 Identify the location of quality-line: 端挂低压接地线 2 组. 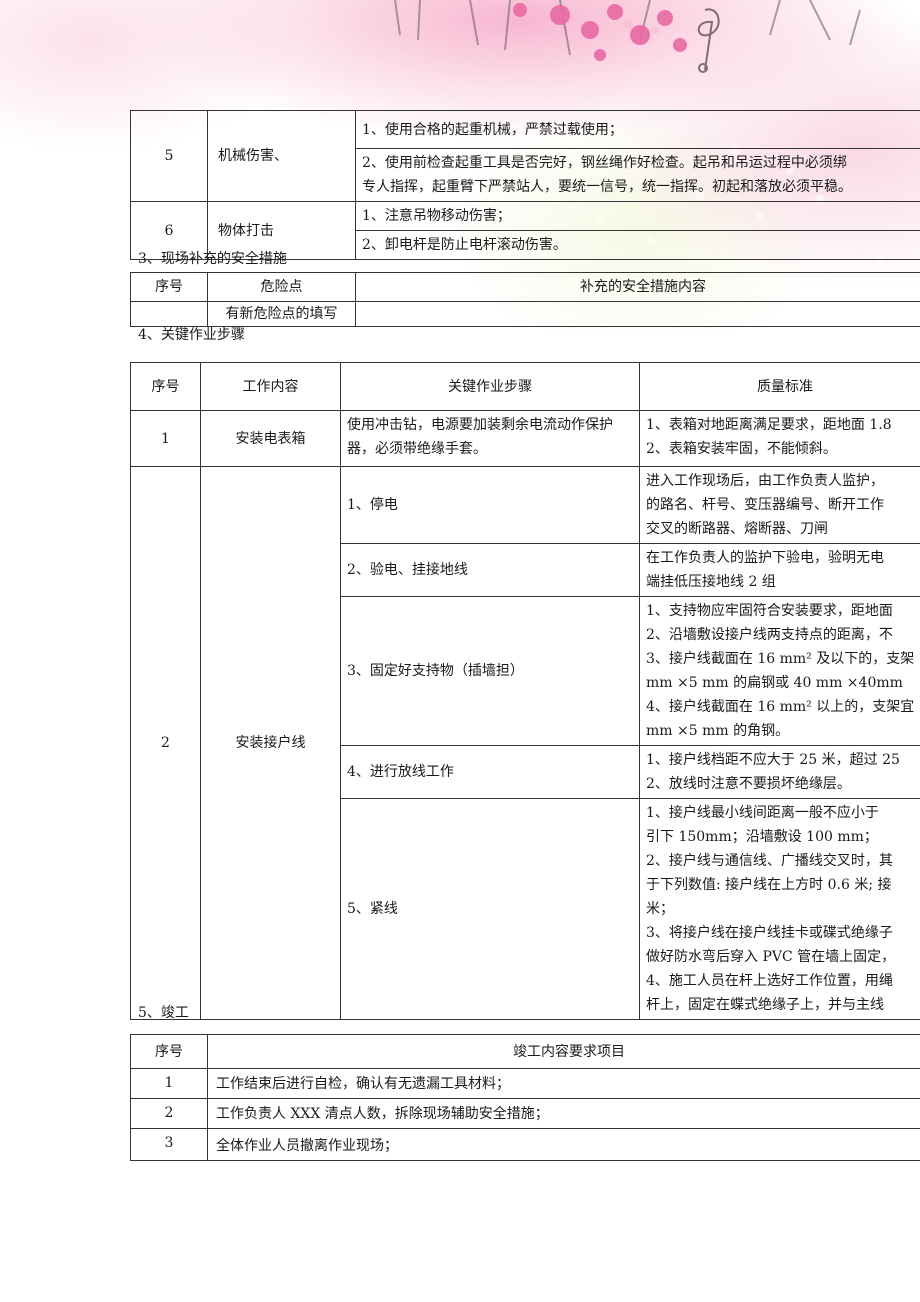
(711, 582).